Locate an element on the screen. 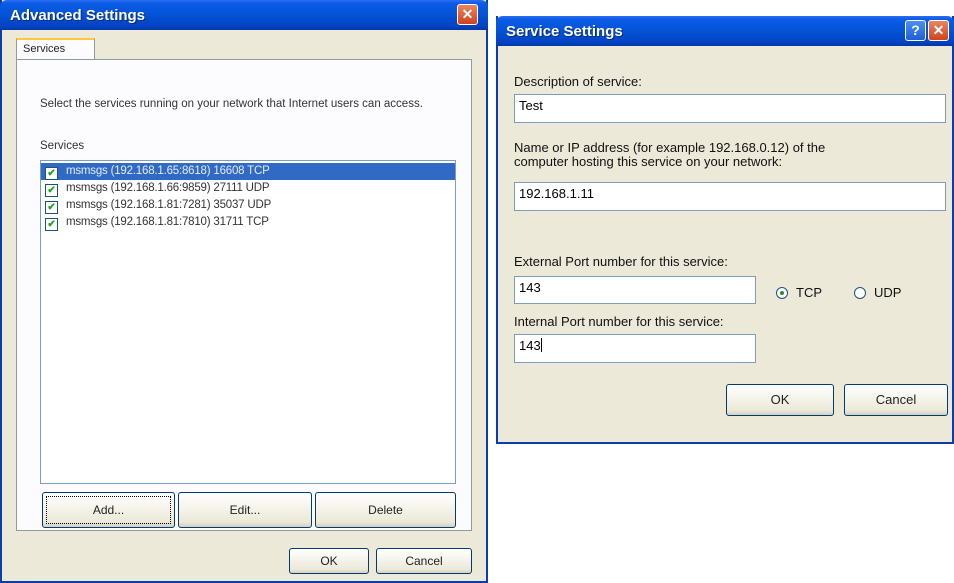 The image size is (954, 583). internal-port-label: Internal Port number for this service: is located at coordinates (619, 321).